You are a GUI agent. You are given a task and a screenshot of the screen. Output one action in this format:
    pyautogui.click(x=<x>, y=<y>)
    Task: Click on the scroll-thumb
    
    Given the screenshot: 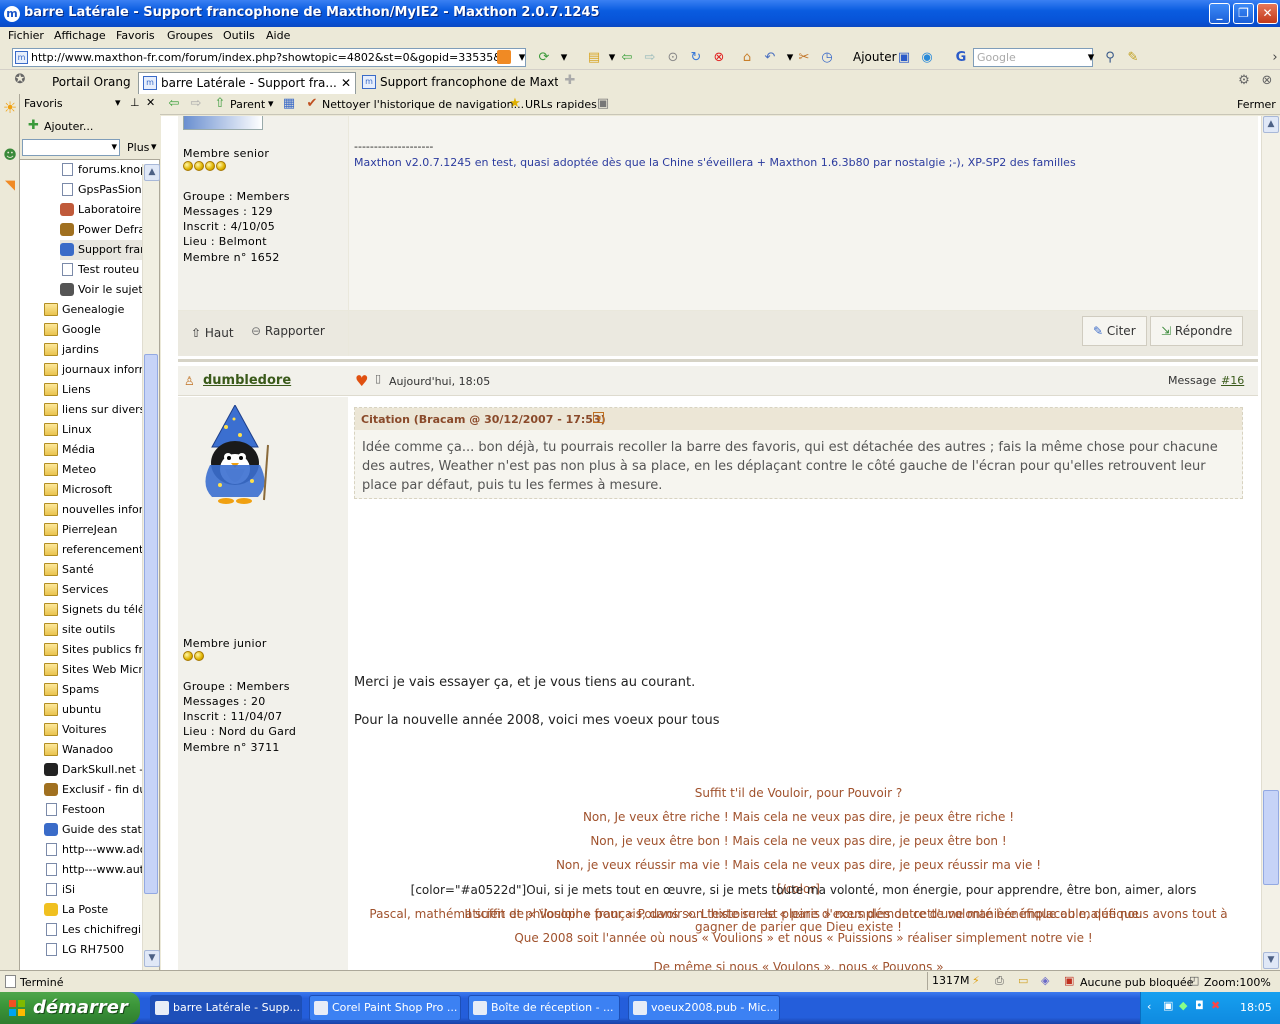 What is the action you would take?
    pyautogui.click(x=151, y=624)
    